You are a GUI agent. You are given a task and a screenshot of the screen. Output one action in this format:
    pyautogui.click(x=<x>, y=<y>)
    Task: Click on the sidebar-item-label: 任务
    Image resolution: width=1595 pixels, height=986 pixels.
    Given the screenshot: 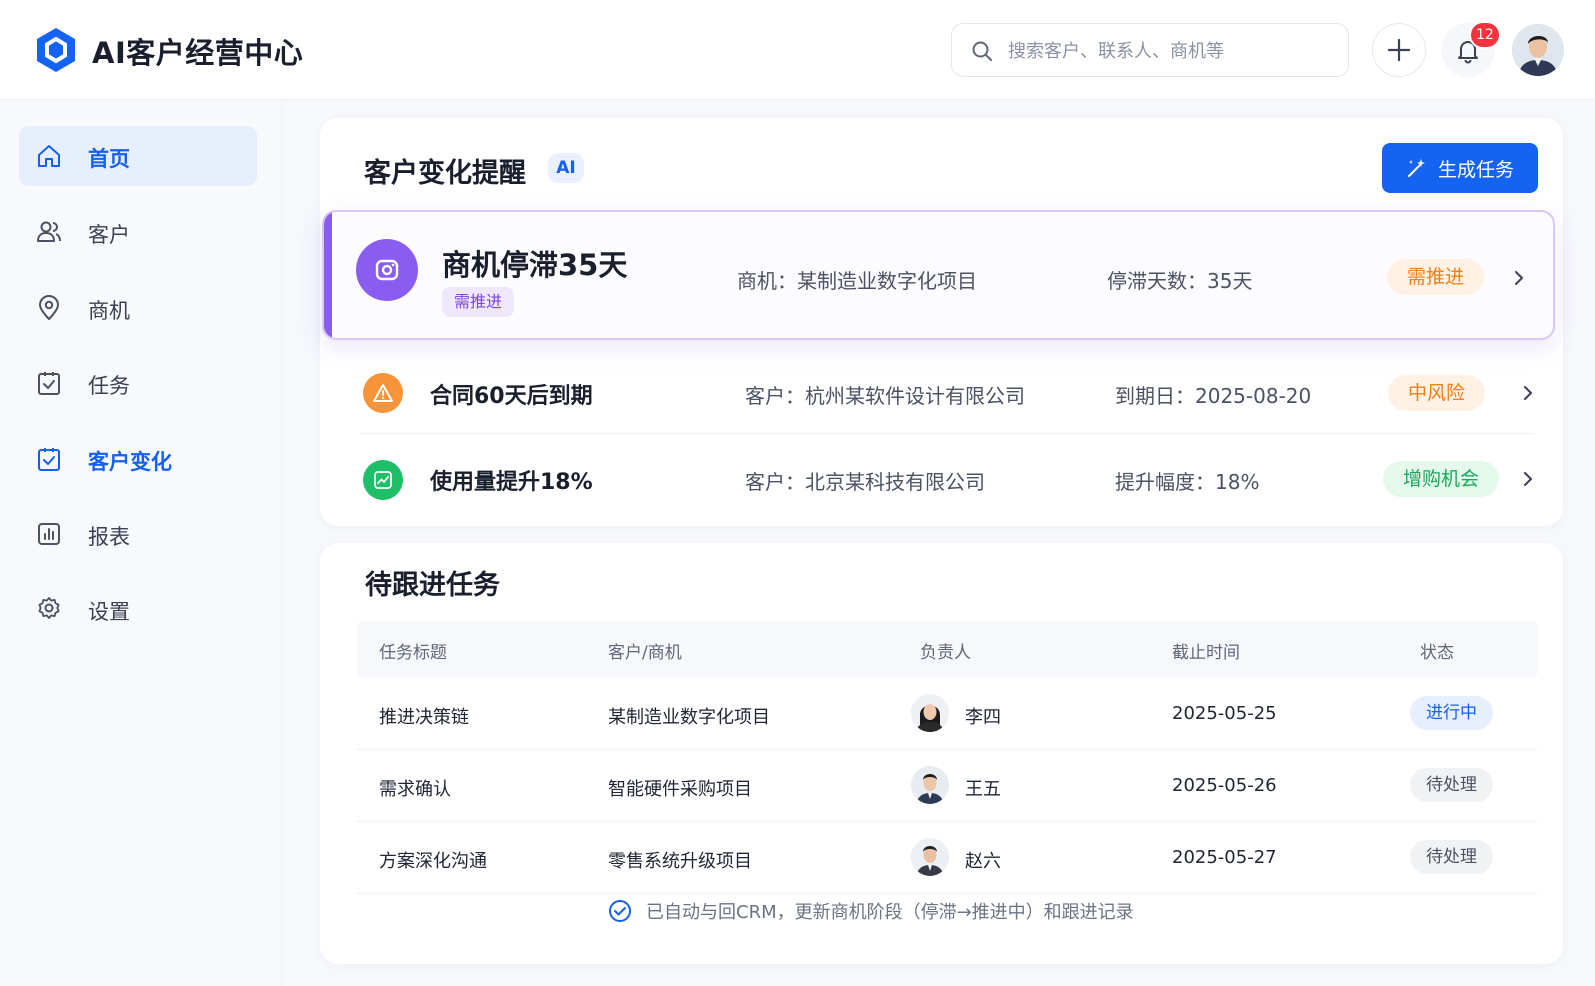 What is the action you would take?
    pyautogui.click(x=109, y=386)
    